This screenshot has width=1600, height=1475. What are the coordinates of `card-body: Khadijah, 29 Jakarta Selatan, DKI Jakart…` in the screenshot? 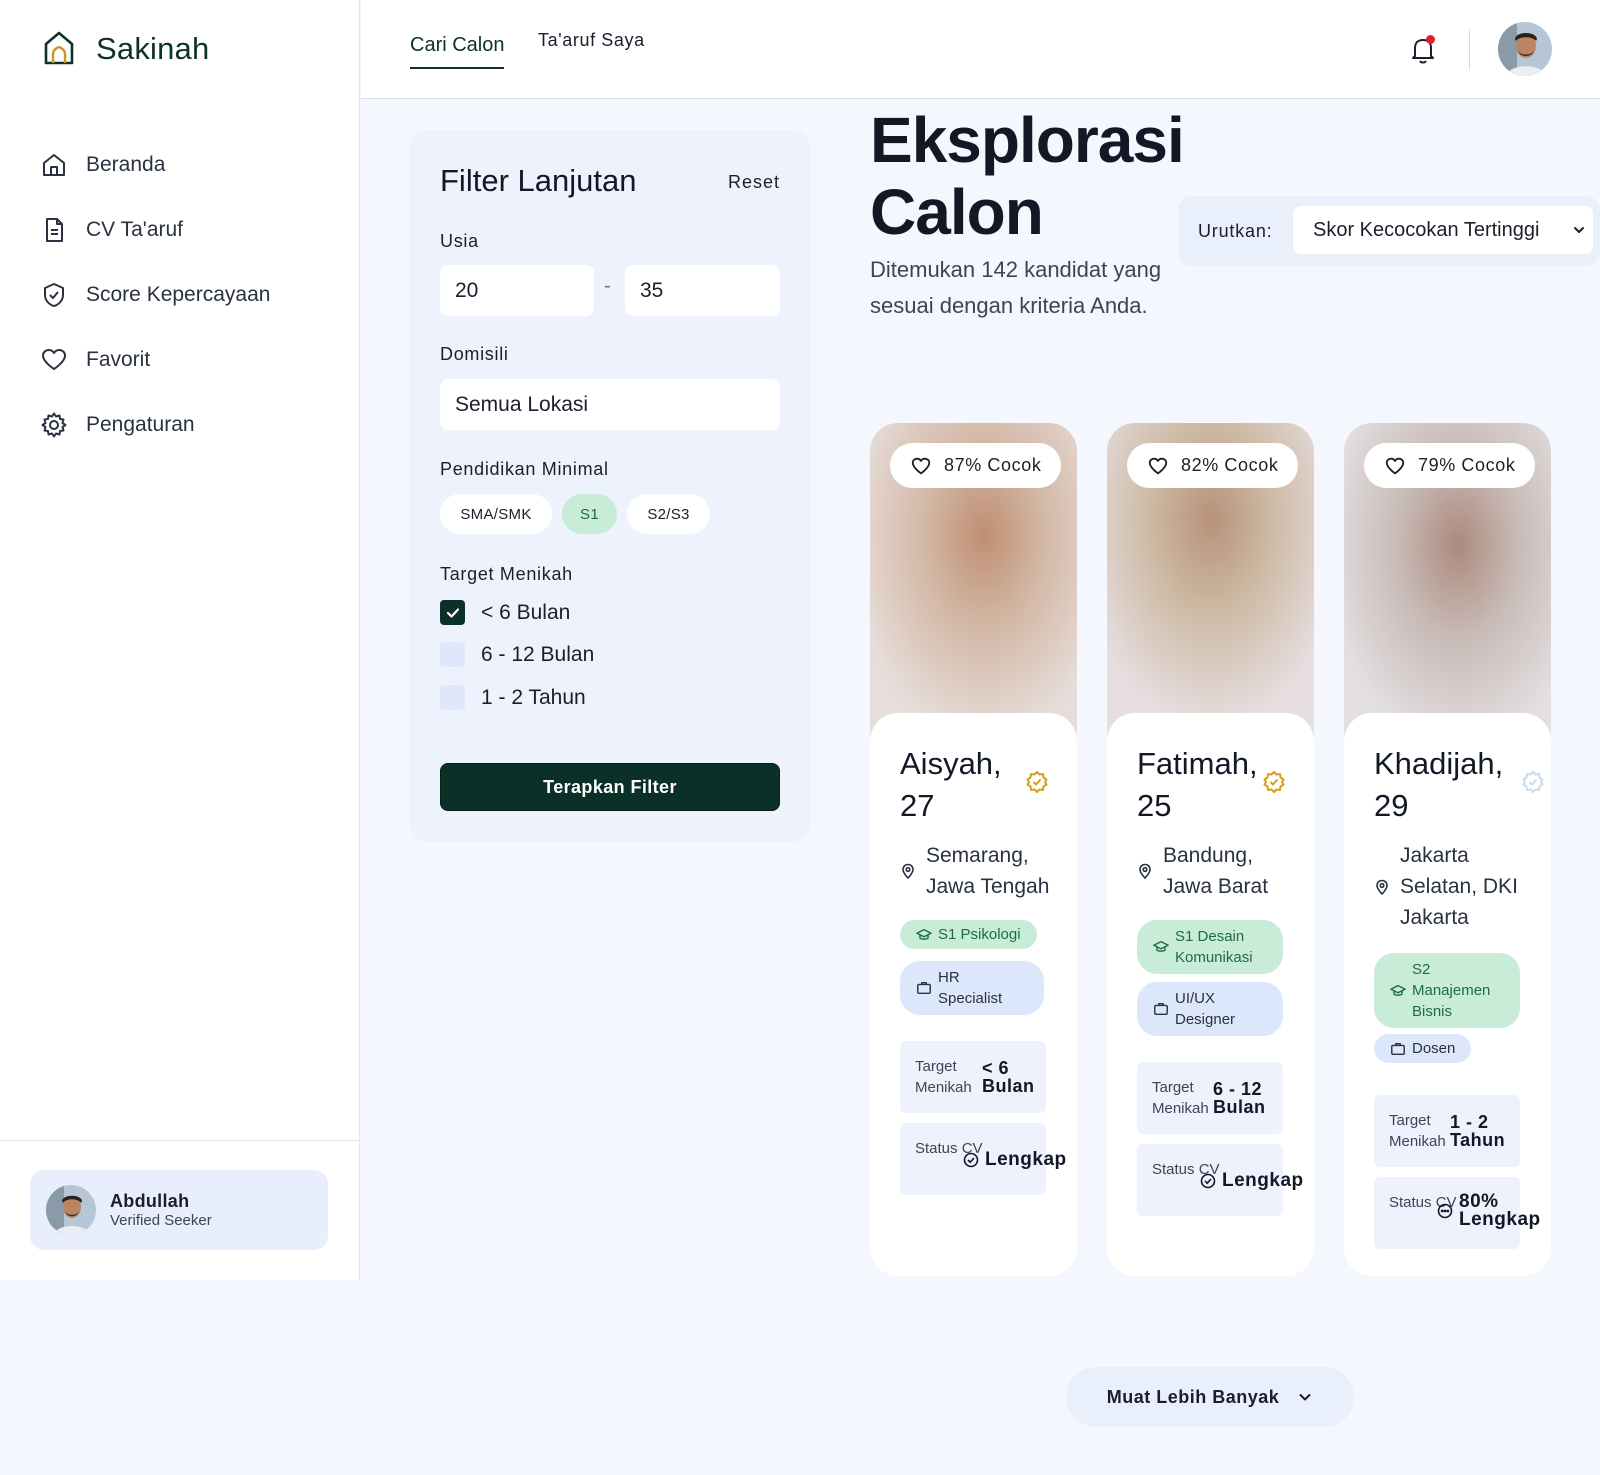 It's located at (1447, 994).